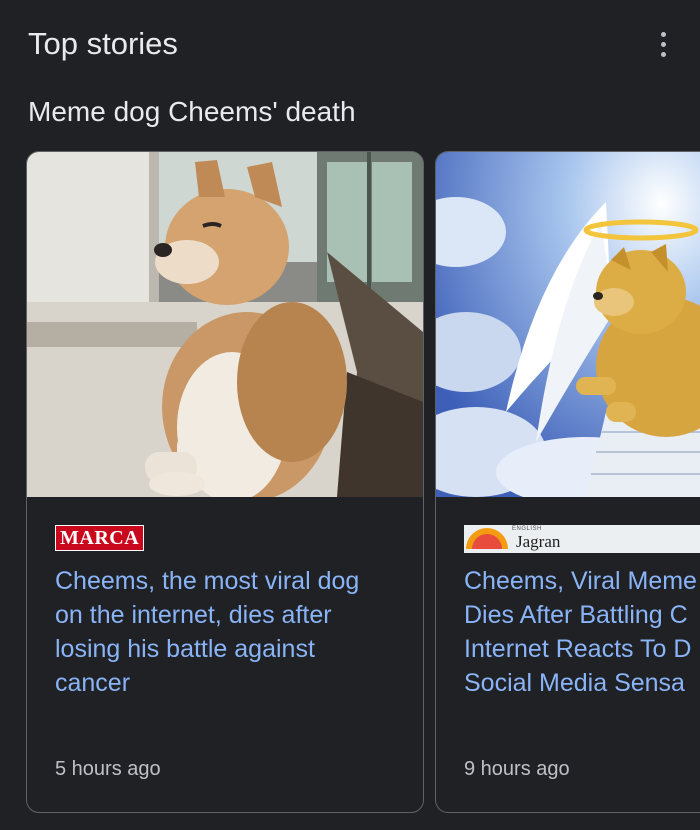 Image resolution: width=700 pixels, height=830 pixels. What do you see at coordinates (487, 538) in the screenshot?
I see `jagran-sun-icon` at bounding box center [487, 538].